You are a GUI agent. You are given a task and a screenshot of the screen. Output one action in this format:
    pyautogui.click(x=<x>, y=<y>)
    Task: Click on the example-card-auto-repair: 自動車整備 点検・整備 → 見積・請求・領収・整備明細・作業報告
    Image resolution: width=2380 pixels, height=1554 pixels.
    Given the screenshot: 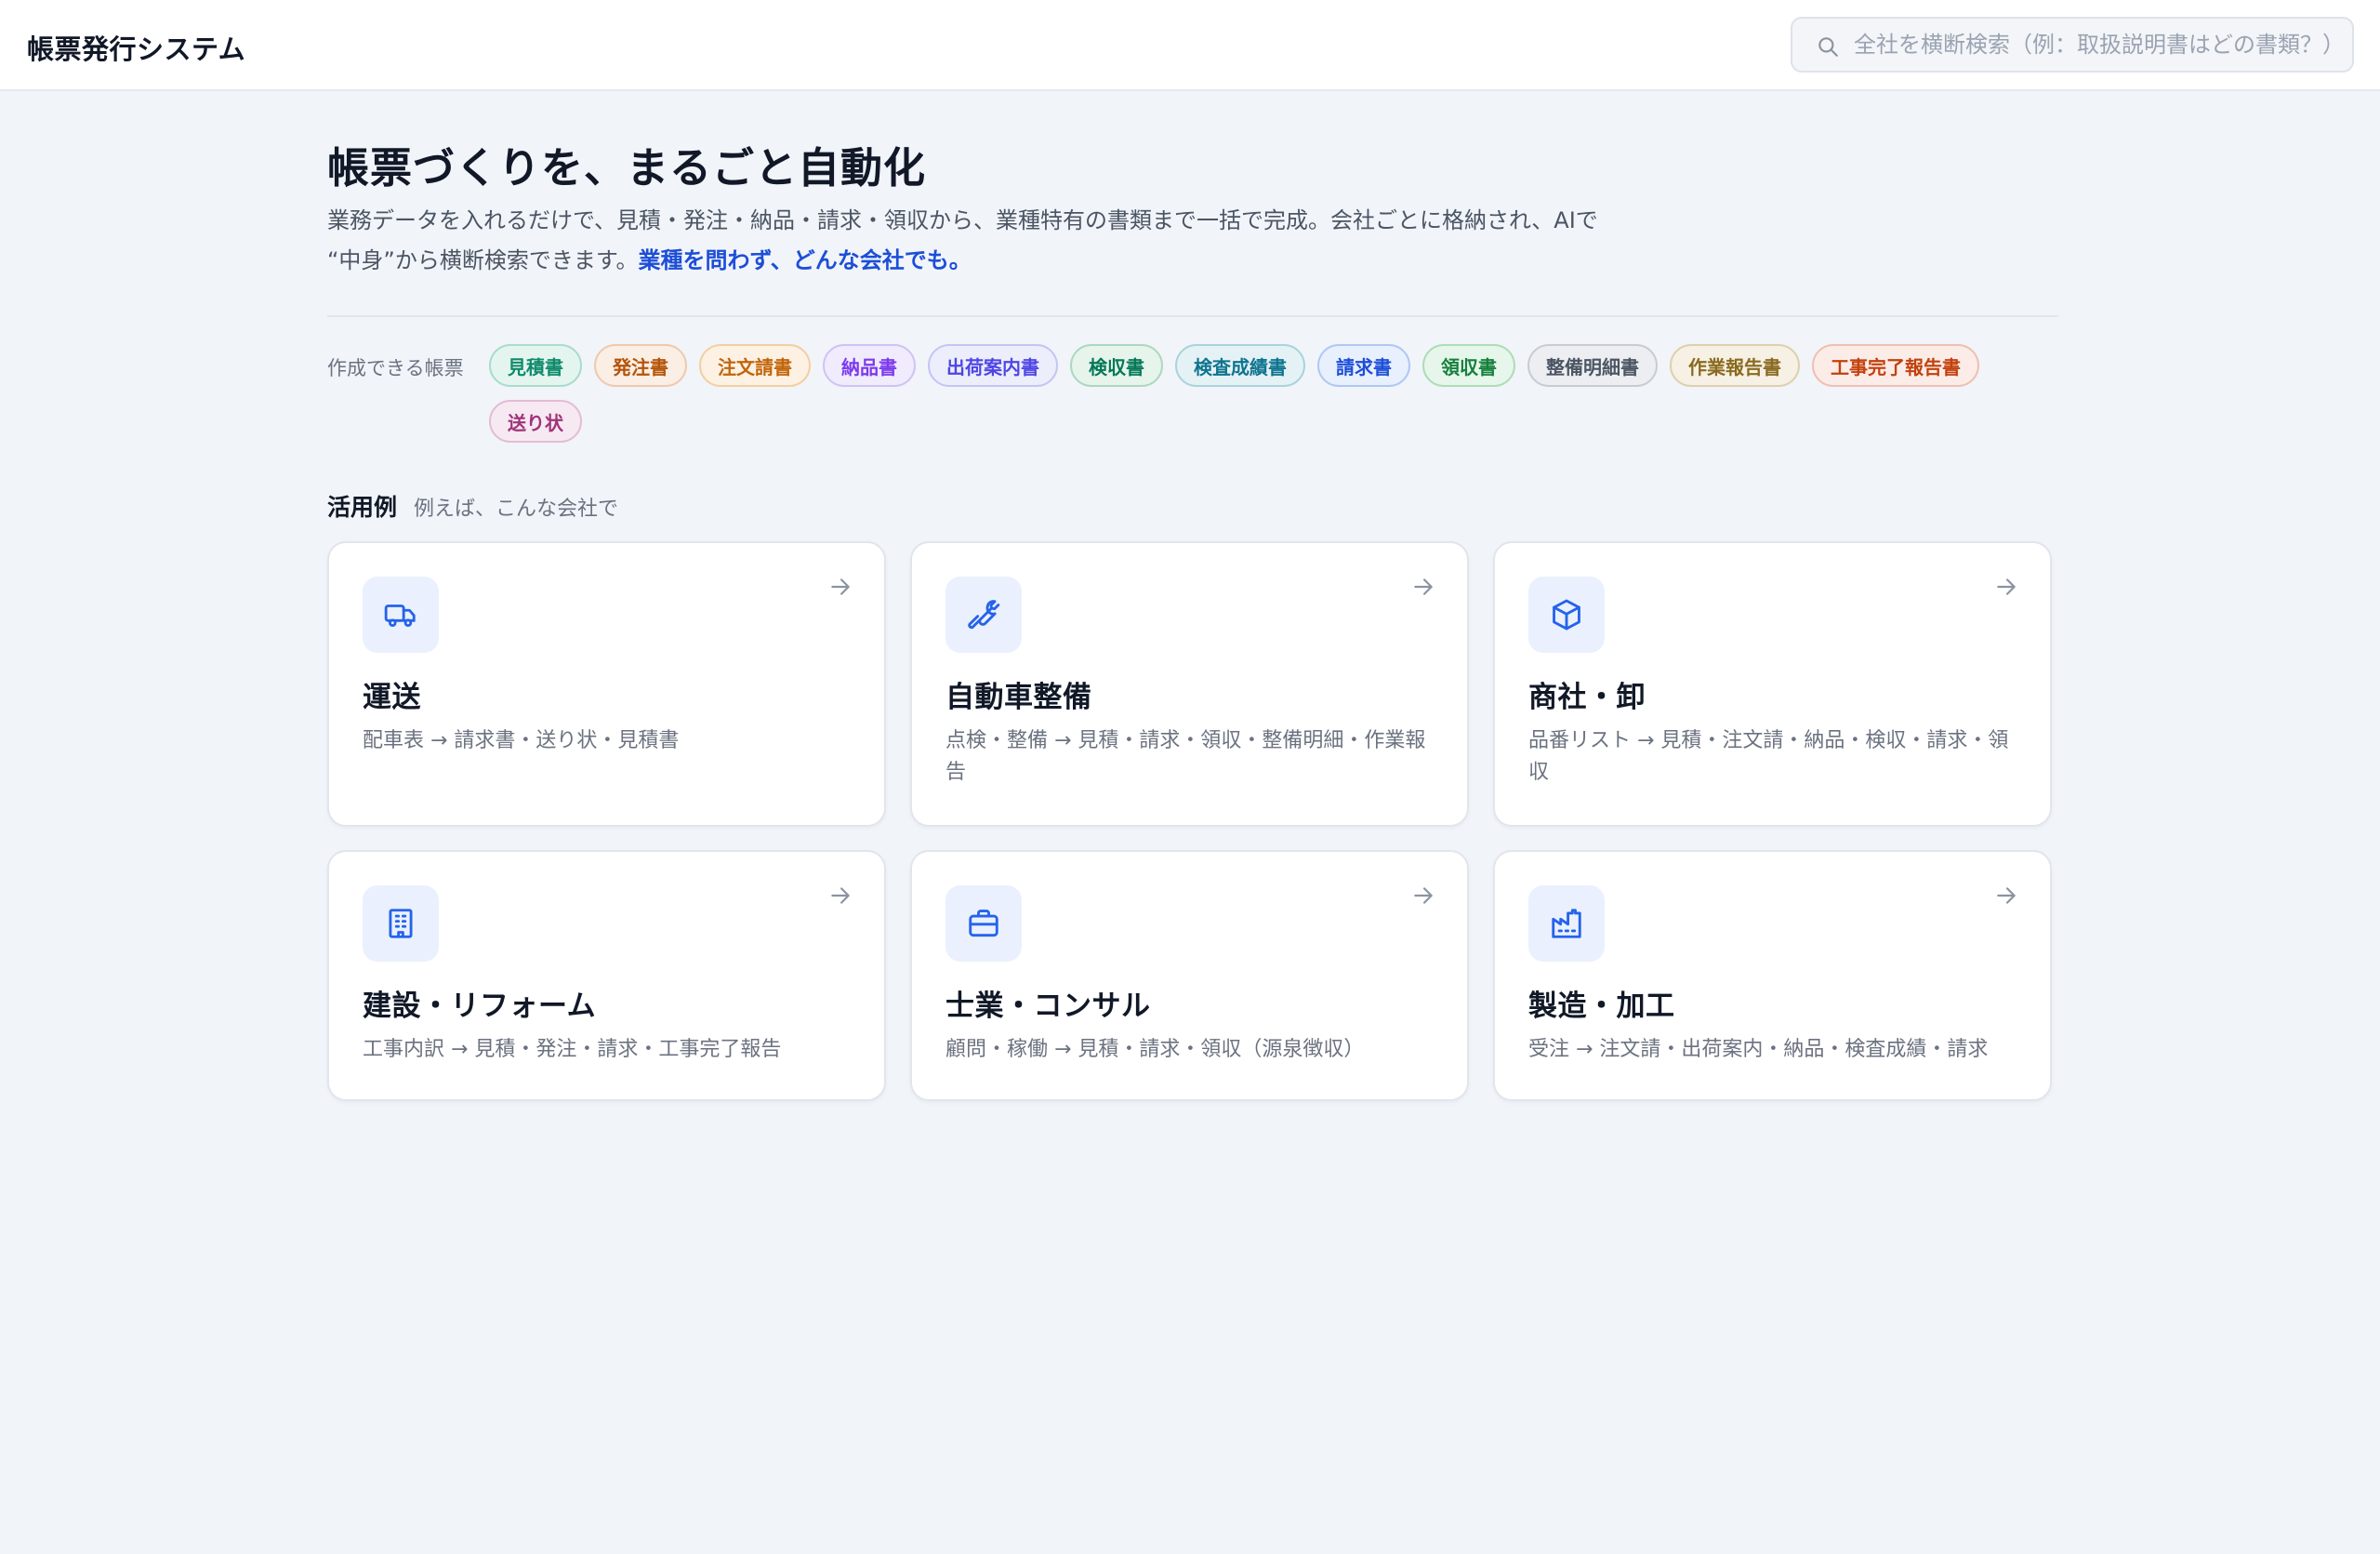 What is the action you would take?
    pyautogui.click(x=1189, y=684)
    